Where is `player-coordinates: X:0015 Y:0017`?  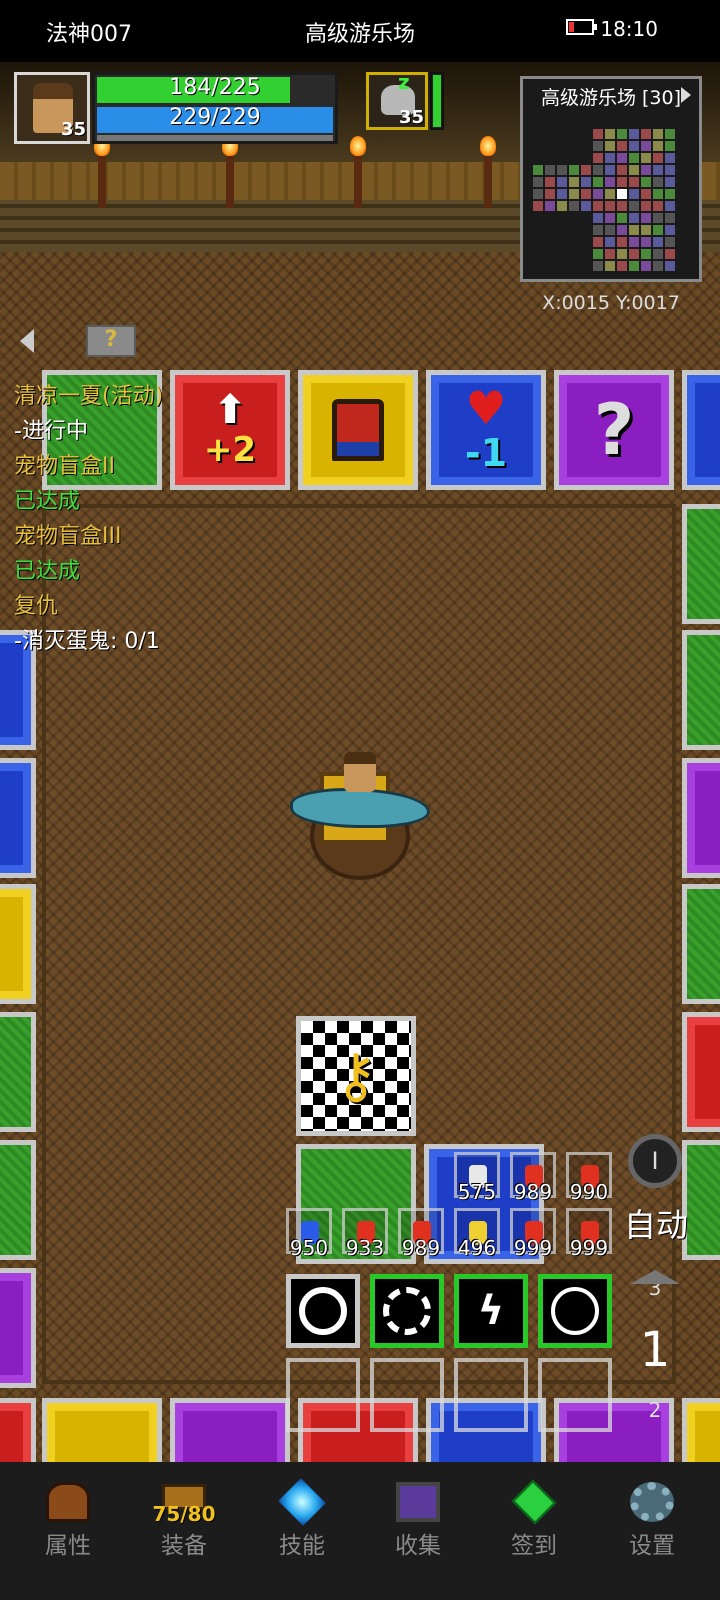
player-coordinates: X:0015 Y:0017 is located at coordinates (611, 303).